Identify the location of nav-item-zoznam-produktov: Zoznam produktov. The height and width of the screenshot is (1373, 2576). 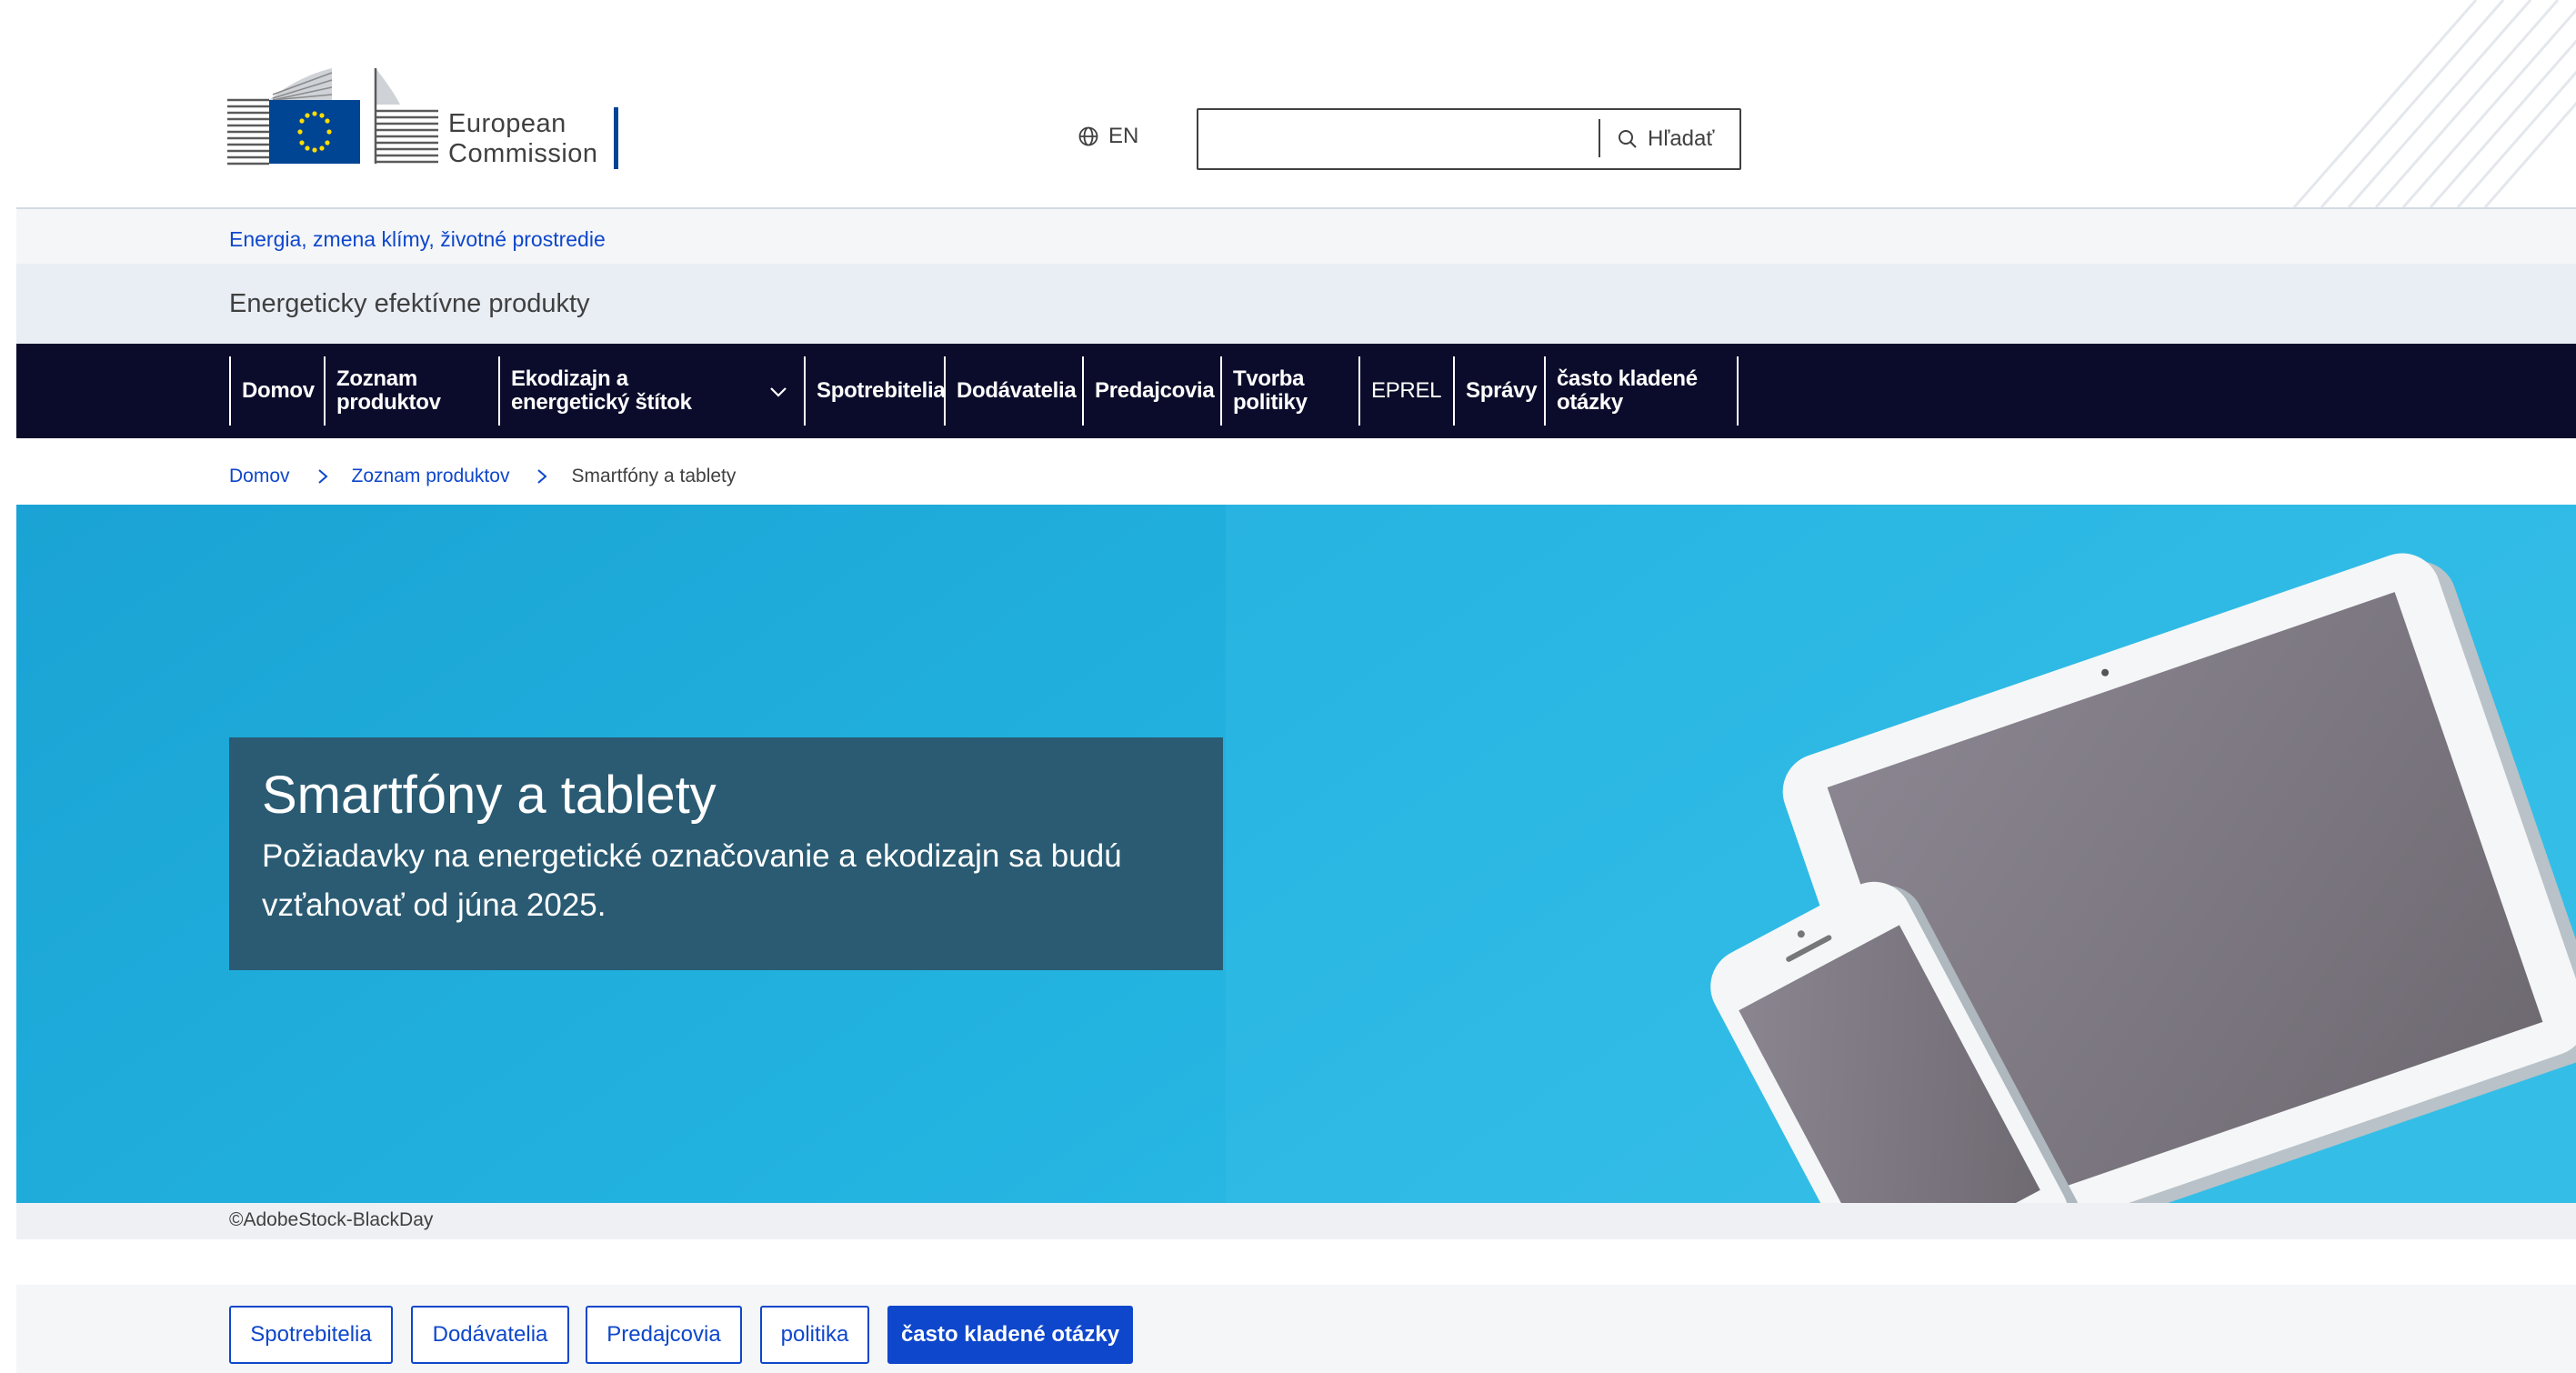
(411, 391).